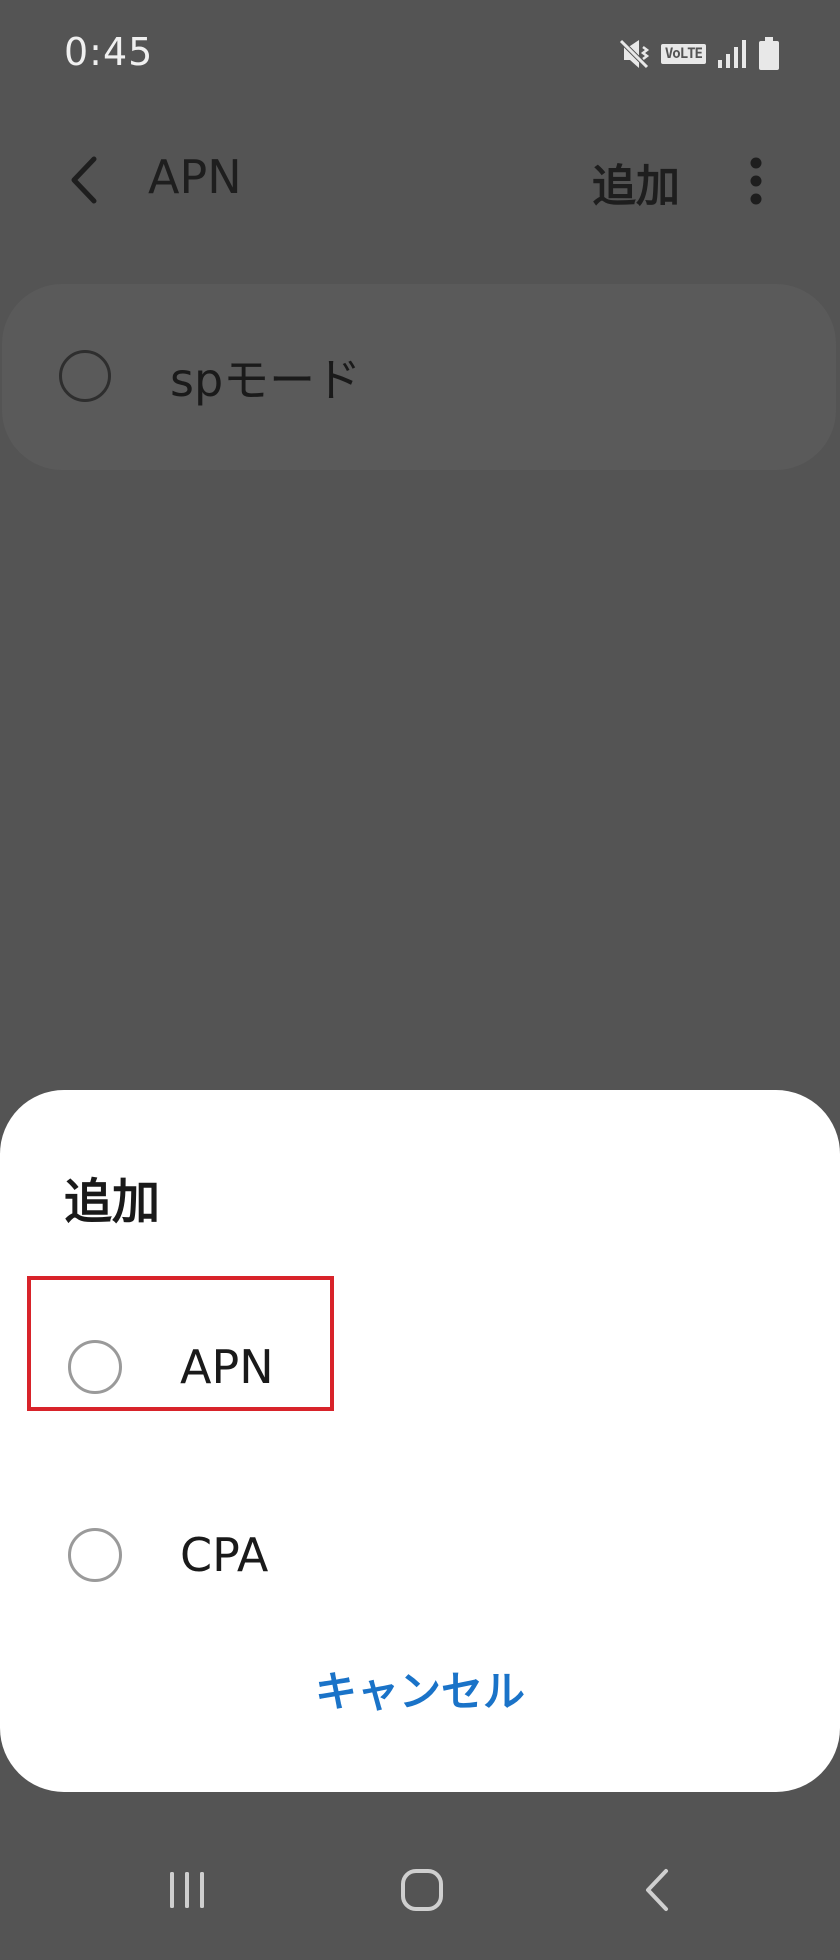 Image resolution: width=840 pixels, height=1960 pixels. Describe the element at coordinates (419, 377) in the screenshot. I see `apn-list-item: spモード` at that location.